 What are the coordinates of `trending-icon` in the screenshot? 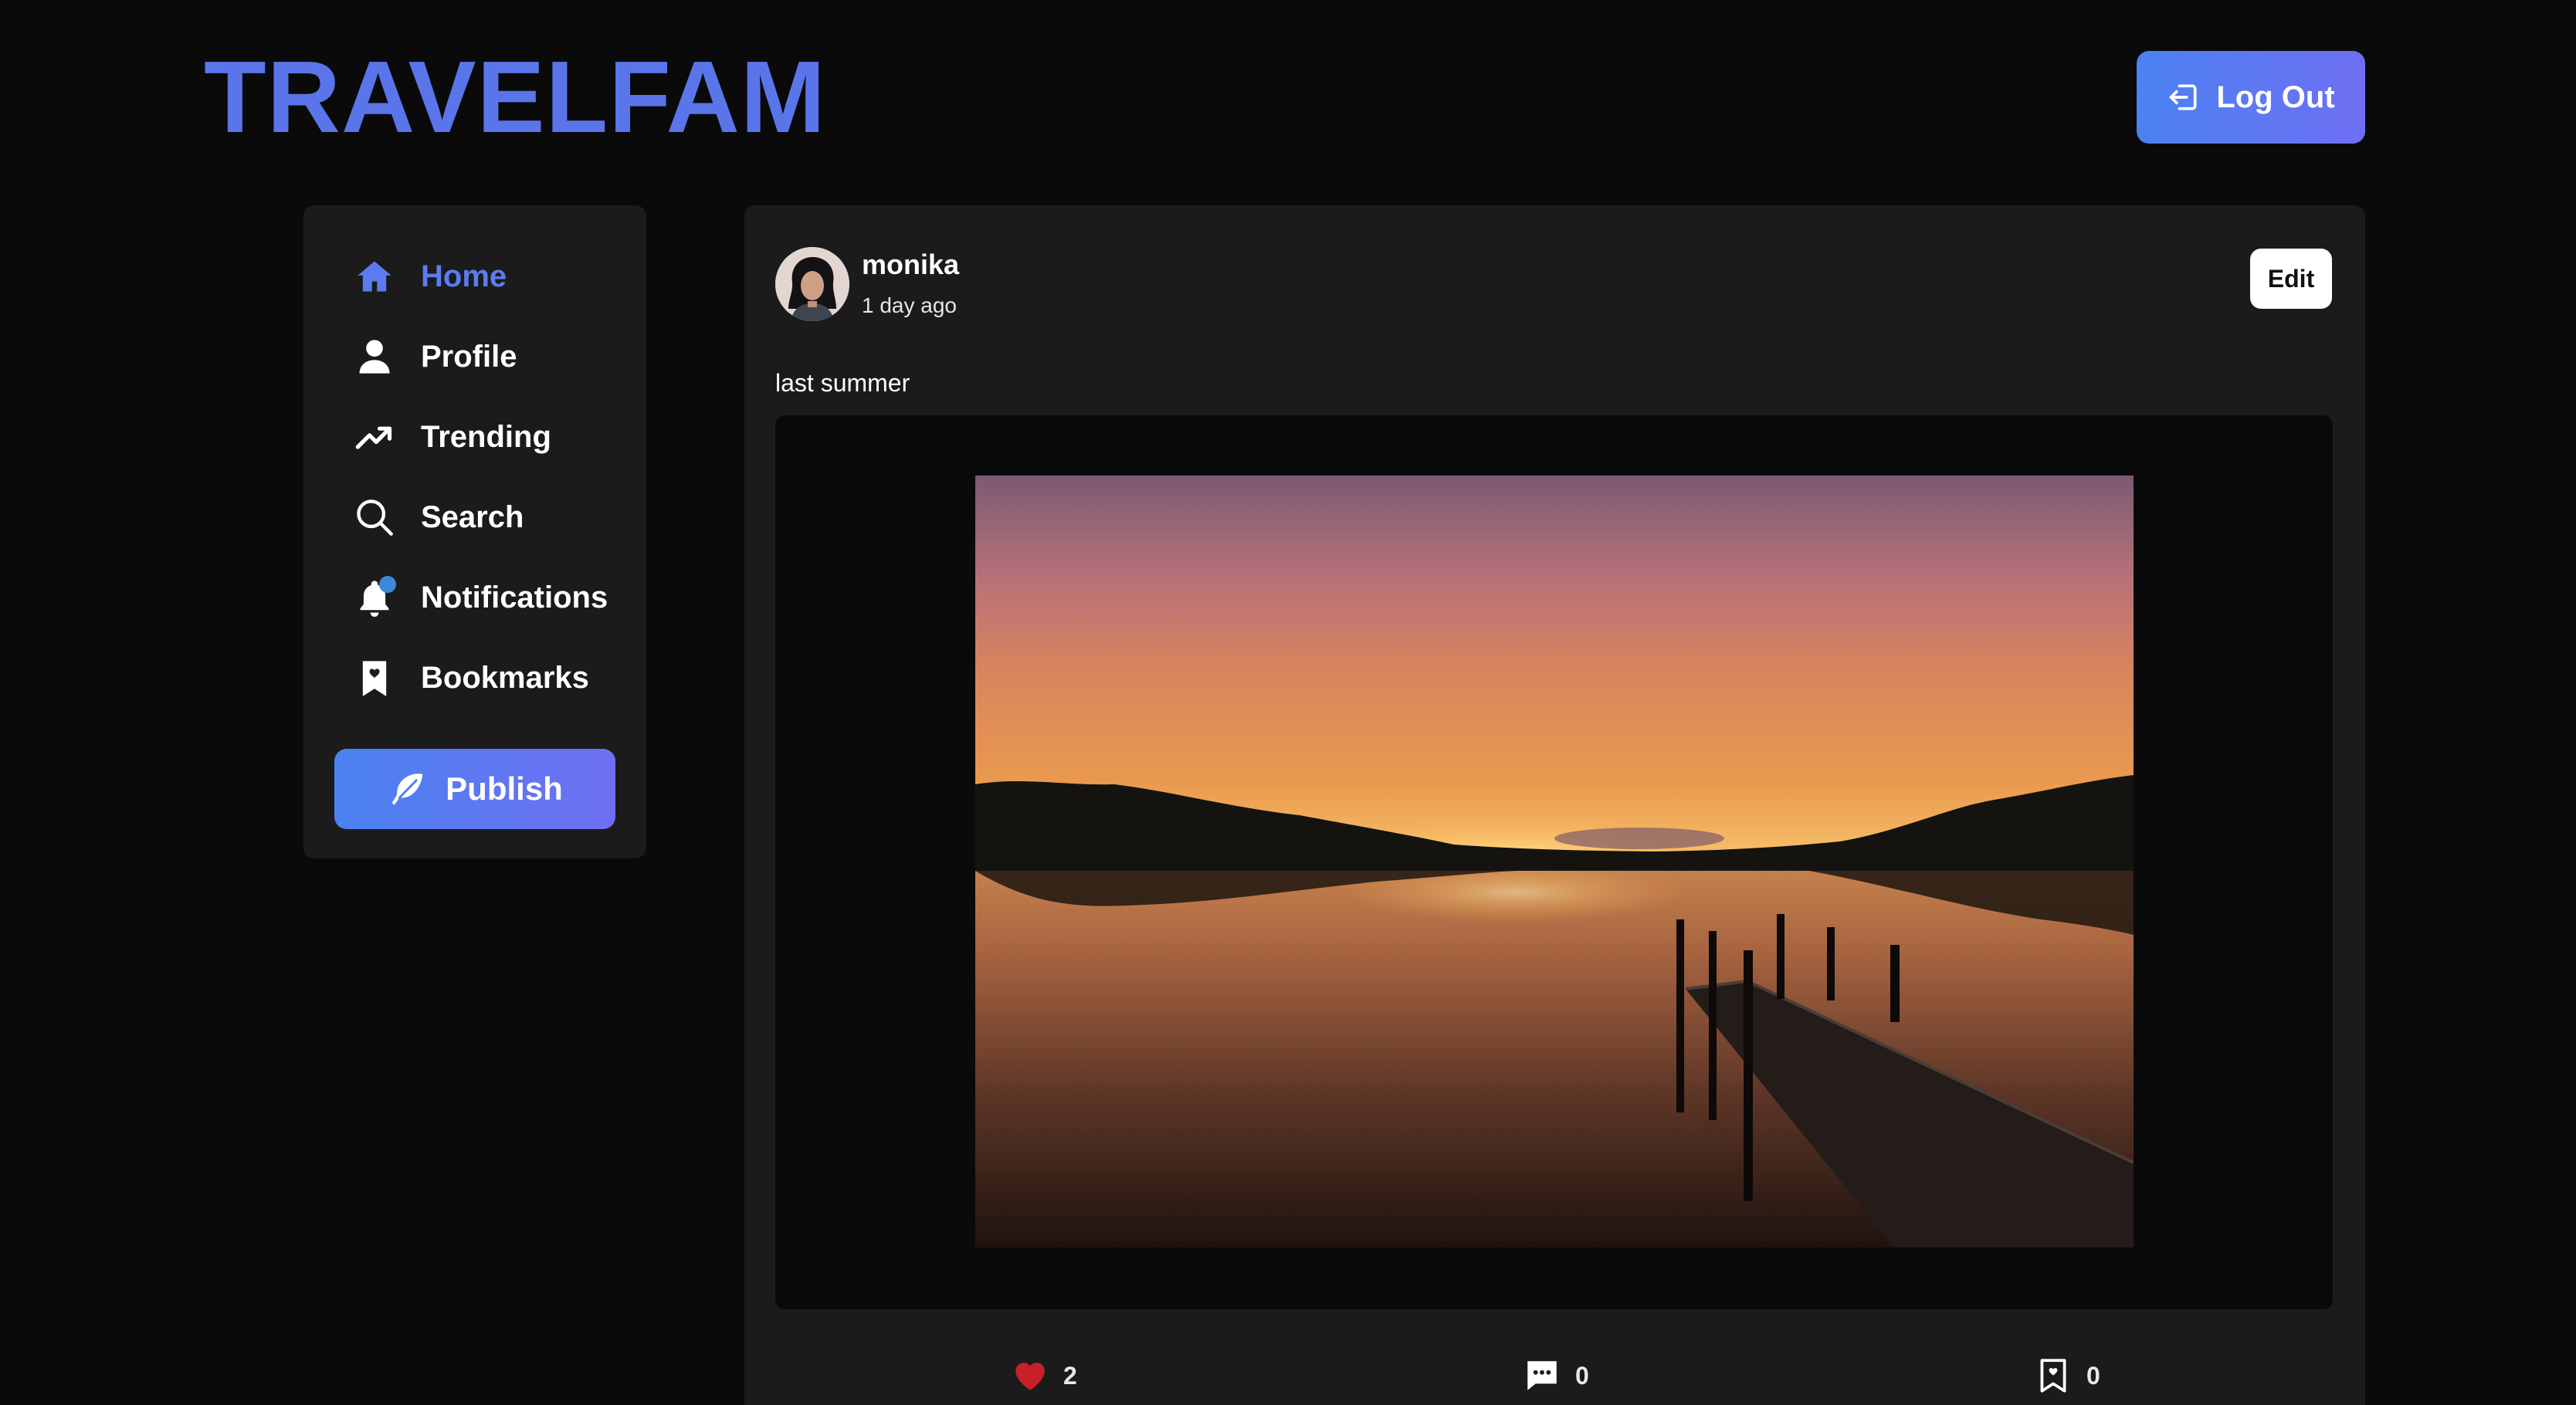 It's located at (374, 437).